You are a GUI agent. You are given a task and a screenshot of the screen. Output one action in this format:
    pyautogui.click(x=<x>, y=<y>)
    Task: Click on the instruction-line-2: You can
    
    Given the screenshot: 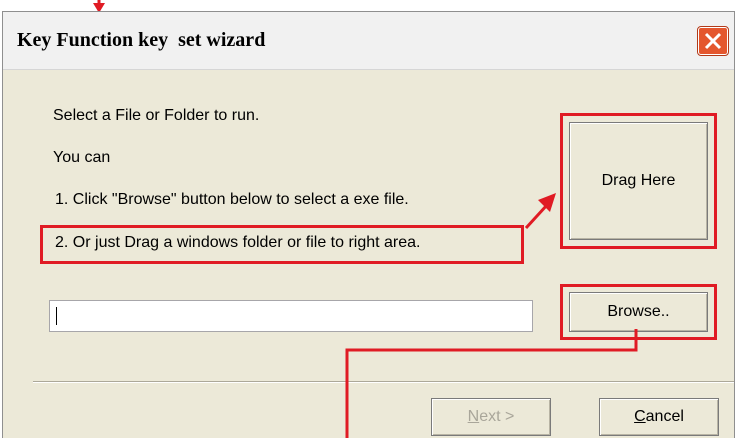 What is the action you would take?
    pyautogui.click(x=82, y=157)
    